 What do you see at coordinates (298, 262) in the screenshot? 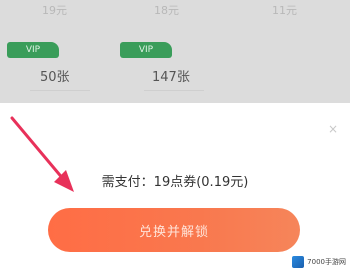
I see `watermark-logo-icon` at bounding box center [298, 262].